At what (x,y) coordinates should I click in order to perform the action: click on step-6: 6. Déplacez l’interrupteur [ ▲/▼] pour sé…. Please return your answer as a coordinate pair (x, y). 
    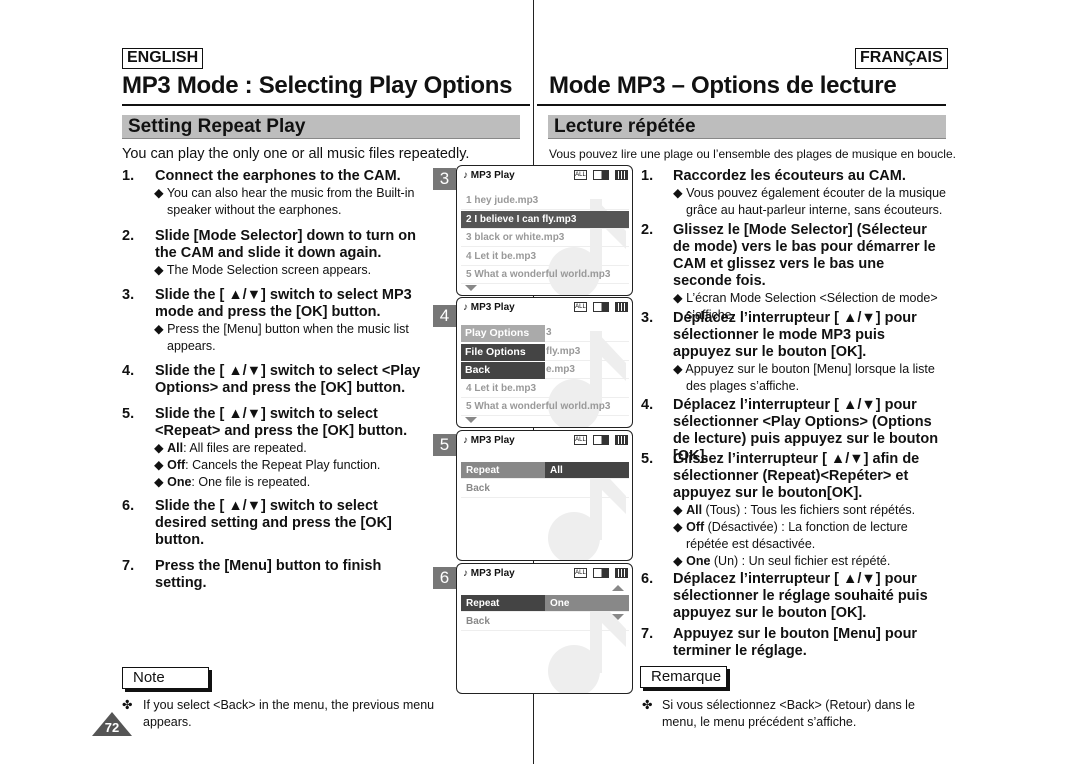
    Looking at the image, I should click on (793, 596).